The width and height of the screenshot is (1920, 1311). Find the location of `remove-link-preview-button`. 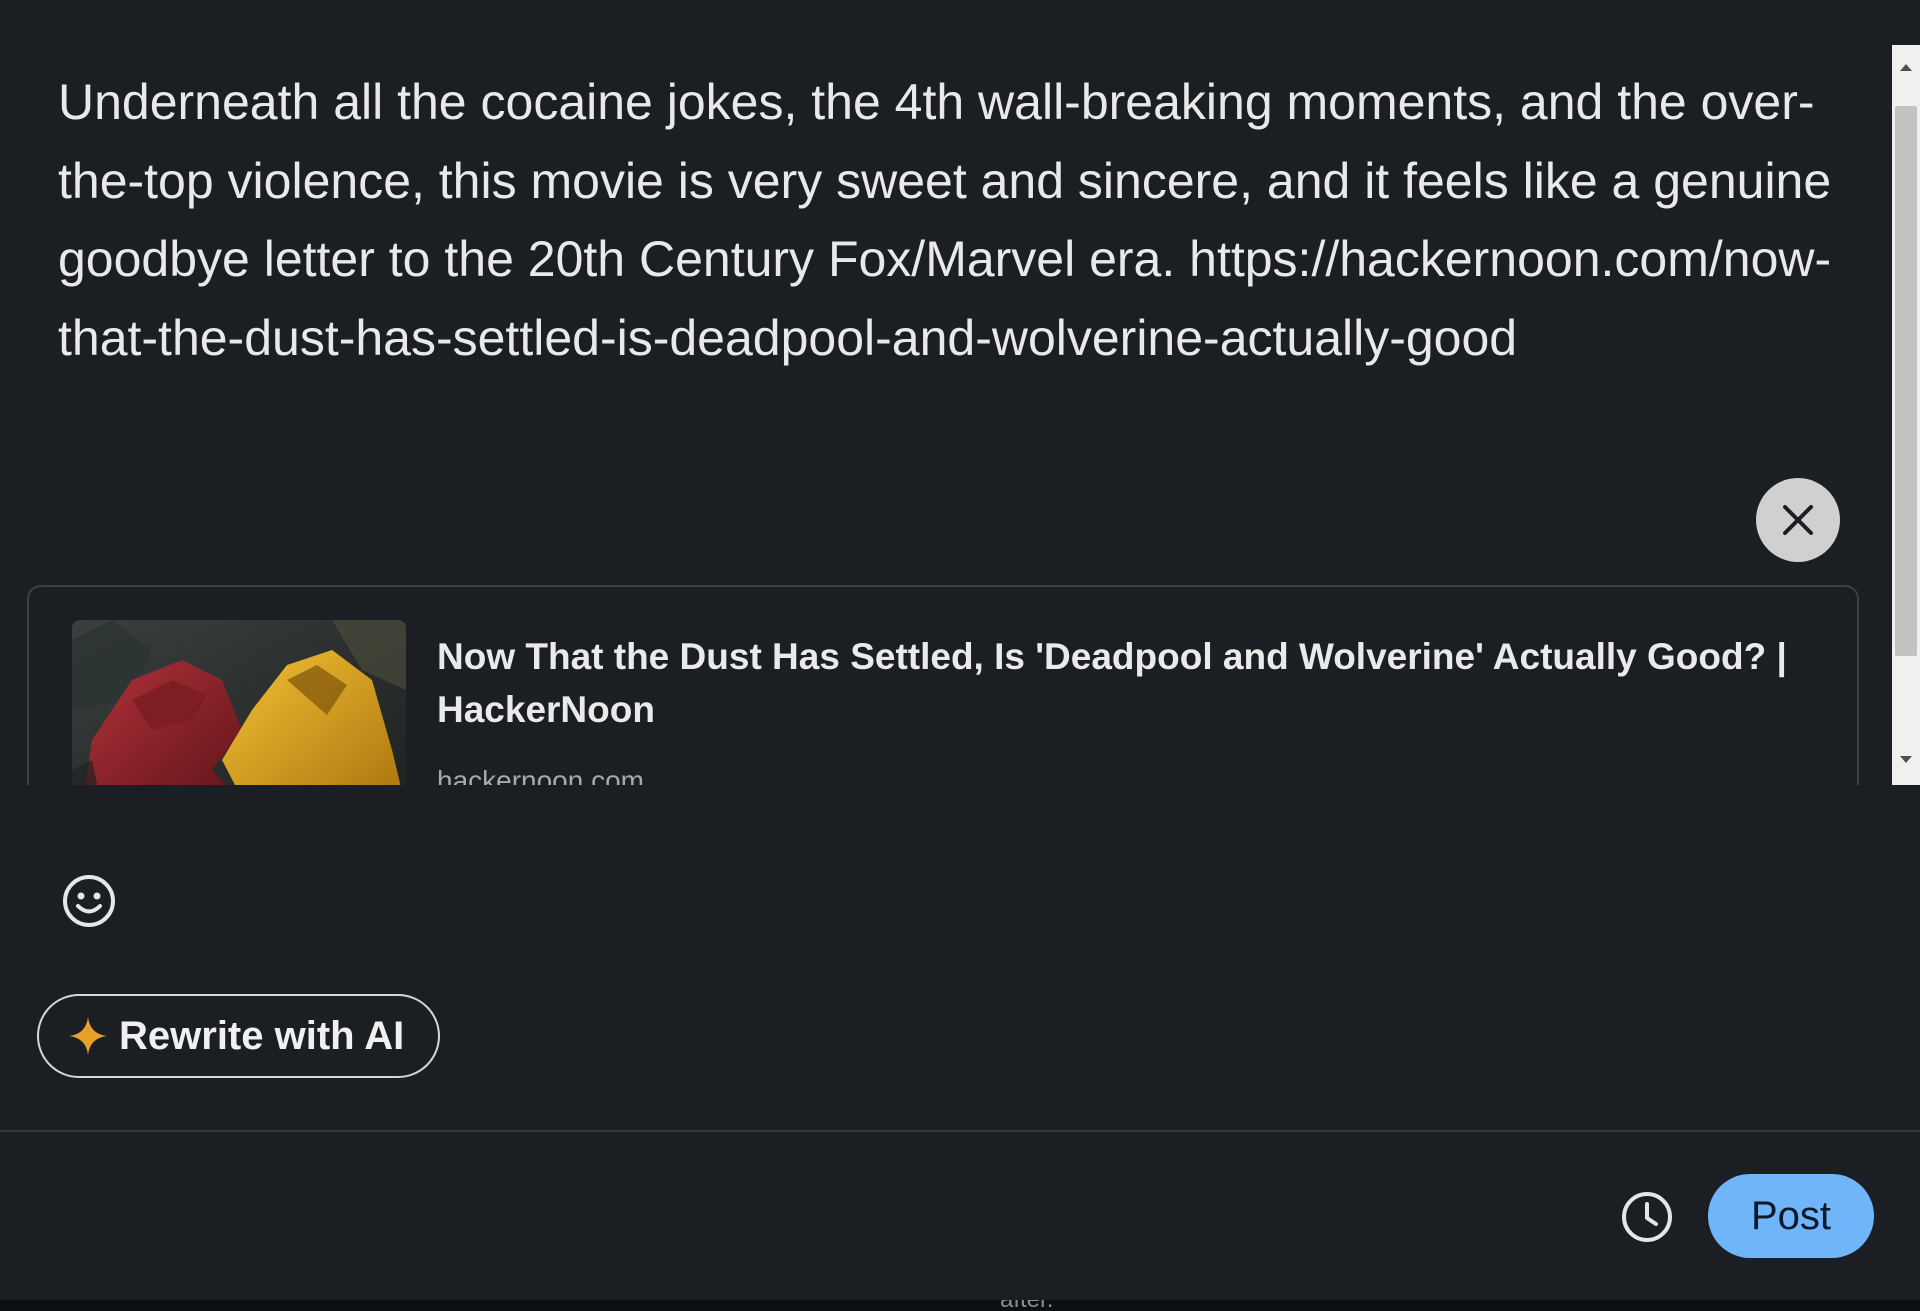

remove-link-preview-button is located at coordinates (1798, 520).